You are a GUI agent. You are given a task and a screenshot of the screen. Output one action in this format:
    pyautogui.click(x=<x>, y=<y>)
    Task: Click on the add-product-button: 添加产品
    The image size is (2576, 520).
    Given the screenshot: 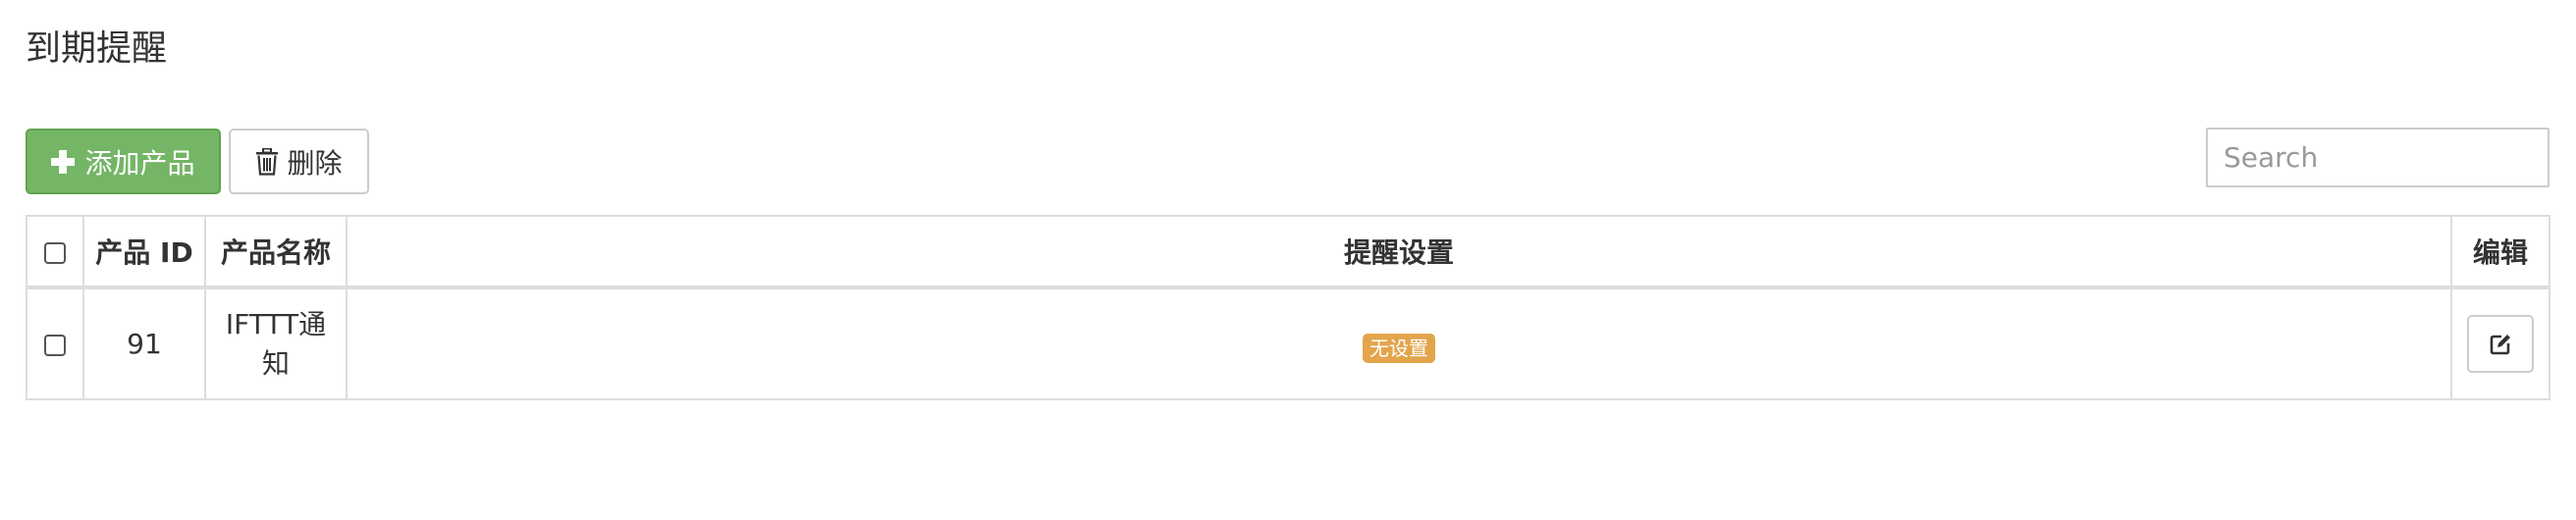 What is the action you would take?
    pyautogui.click(x=123, y=161)
    